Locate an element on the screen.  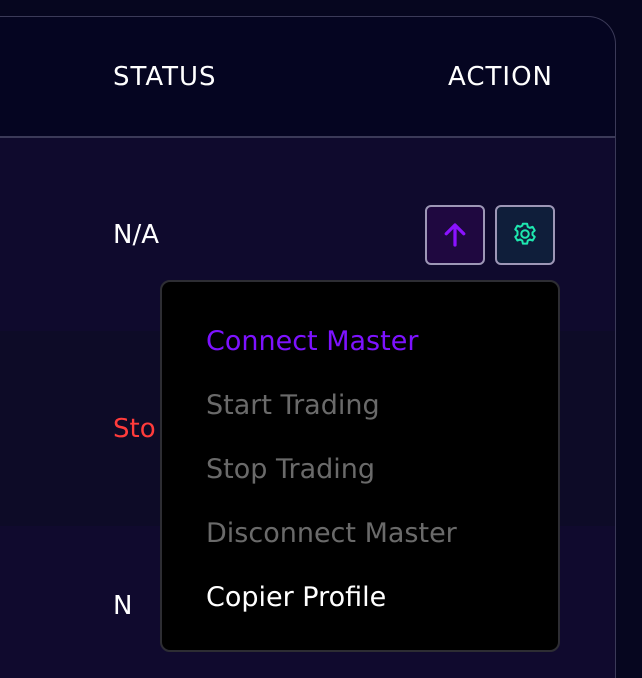
menu-item: Copier Profile is located at coordinates (382, 598).